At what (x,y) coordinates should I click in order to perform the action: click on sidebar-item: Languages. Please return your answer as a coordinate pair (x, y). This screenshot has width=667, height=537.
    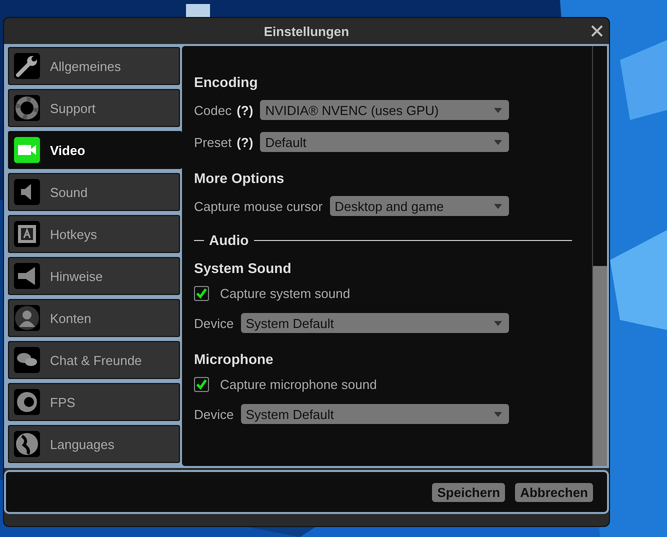
    Looking at the image, I should click on (94, 444).